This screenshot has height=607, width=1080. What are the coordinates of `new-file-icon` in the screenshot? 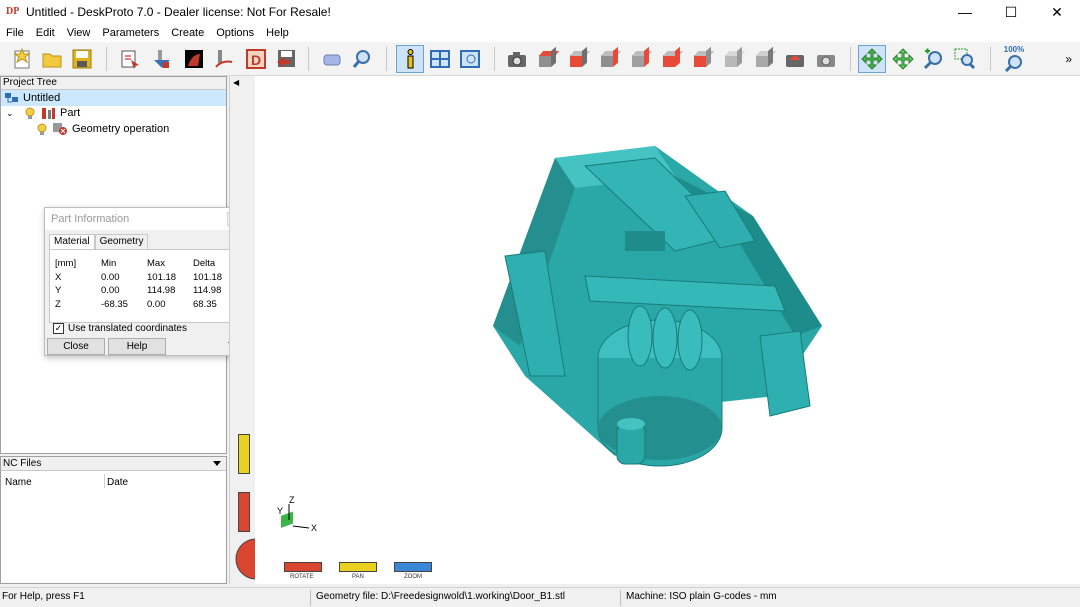 It's located at (22, 58).